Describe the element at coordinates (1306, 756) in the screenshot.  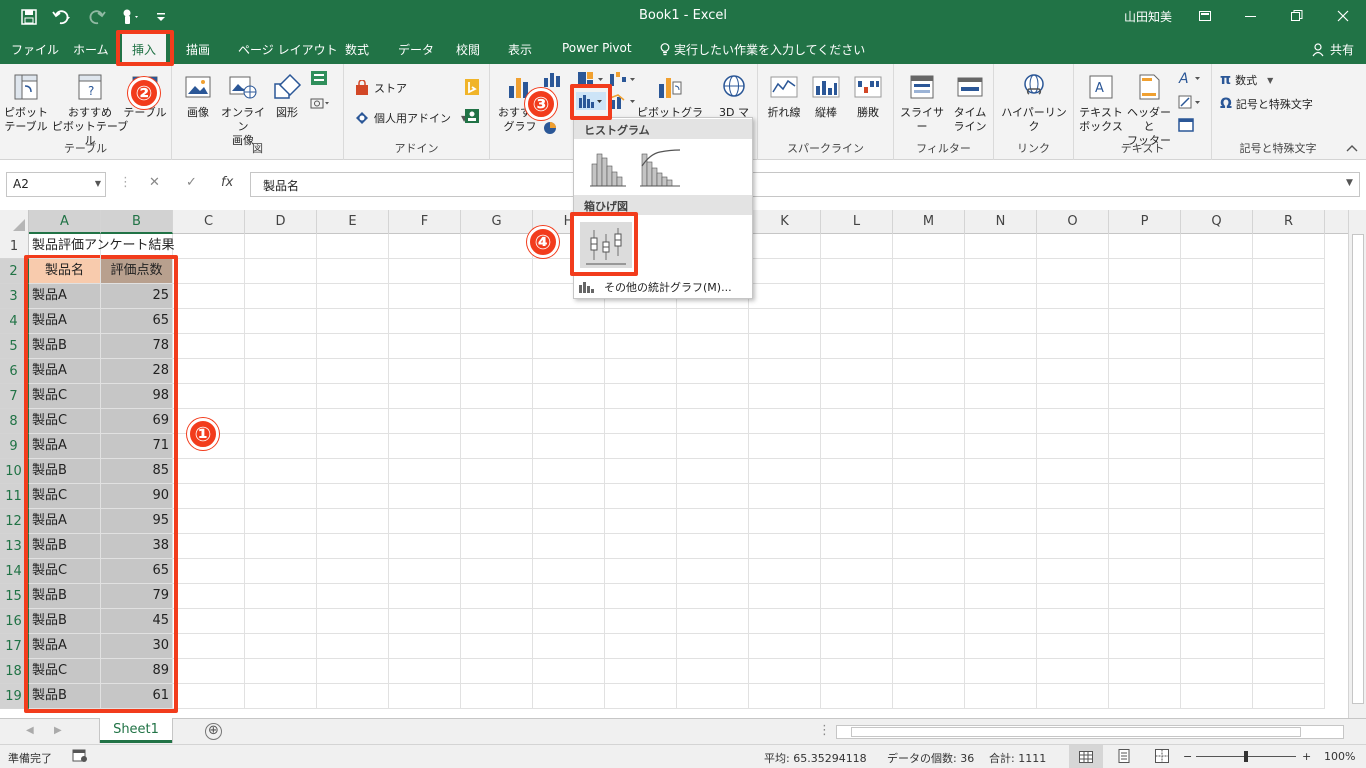
I see `zoom-in-button: +` at that location.